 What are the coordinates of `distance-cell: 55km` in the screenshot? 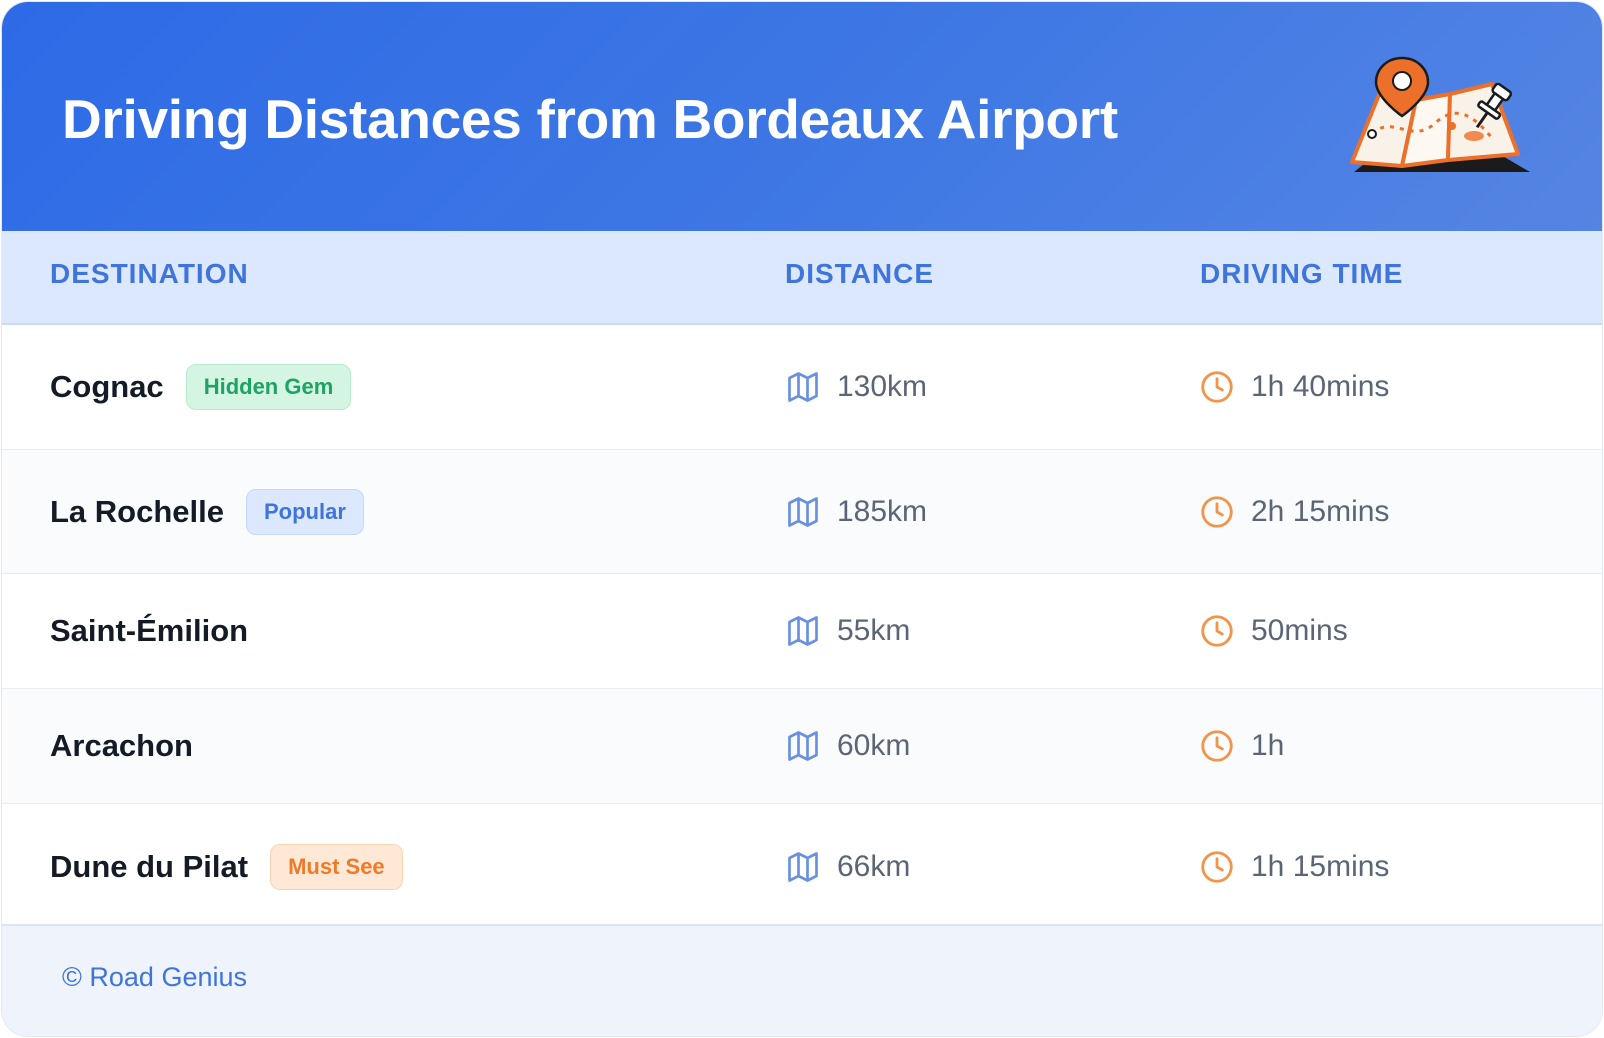 It's located at (847, 631).